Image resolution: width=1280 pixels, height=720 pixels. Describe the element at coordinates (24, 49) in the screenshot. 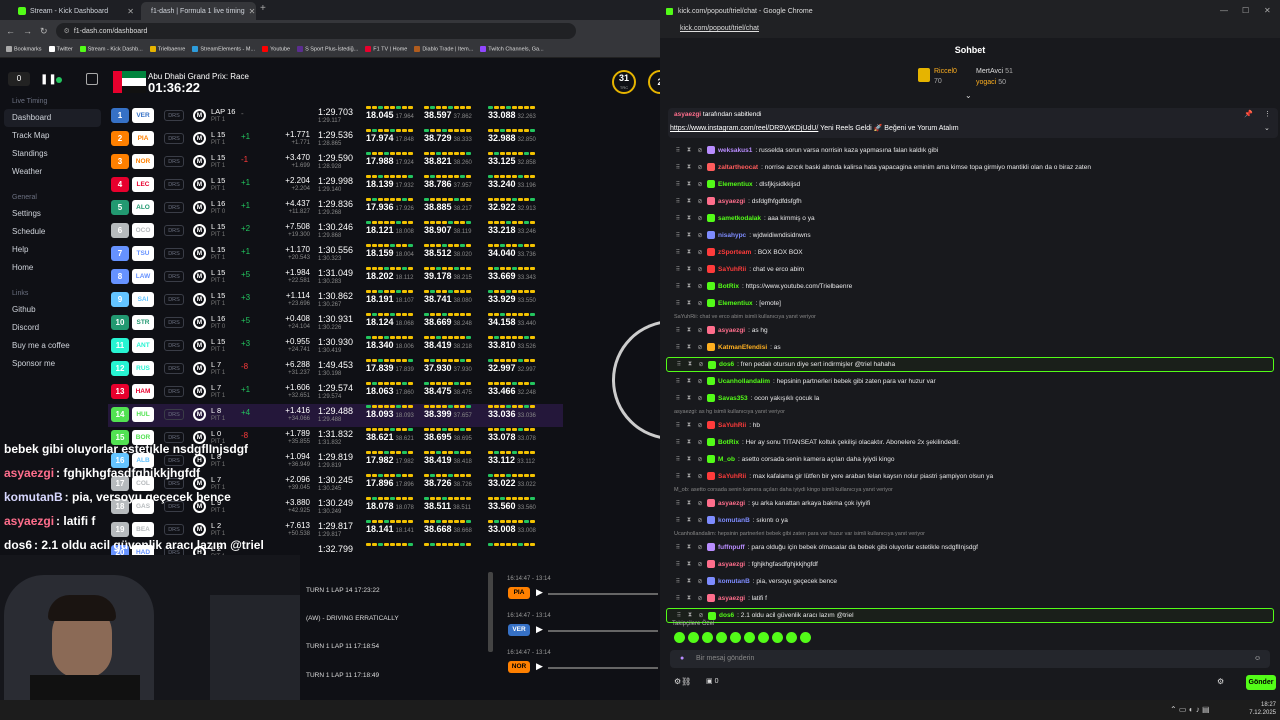

I see `bookmark-item: Bookmarks` at that location.